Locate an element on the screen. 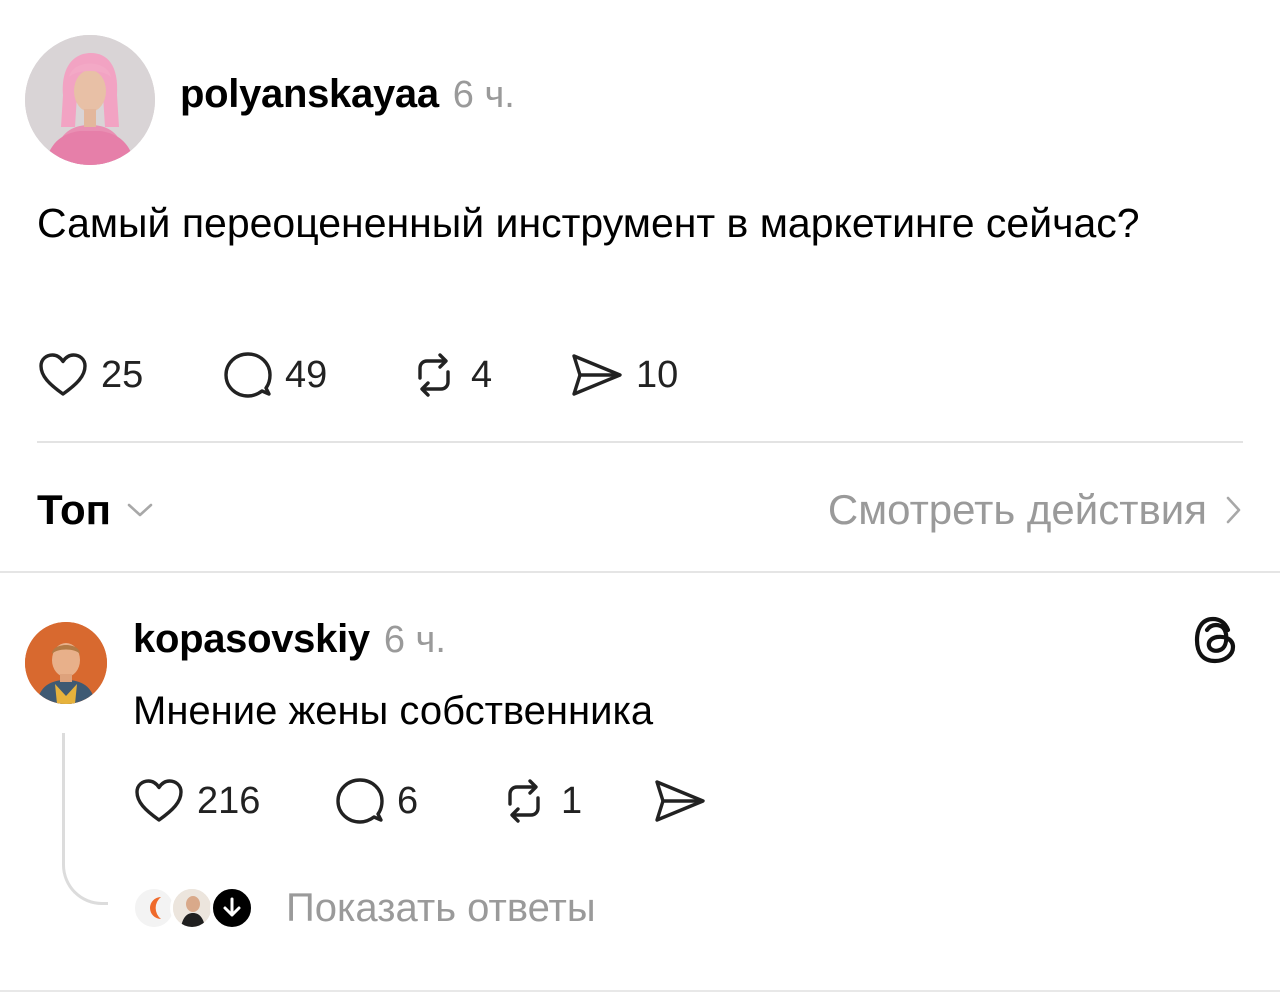  reply-actions: 216 6 1 is located at coordinates (420, 801).